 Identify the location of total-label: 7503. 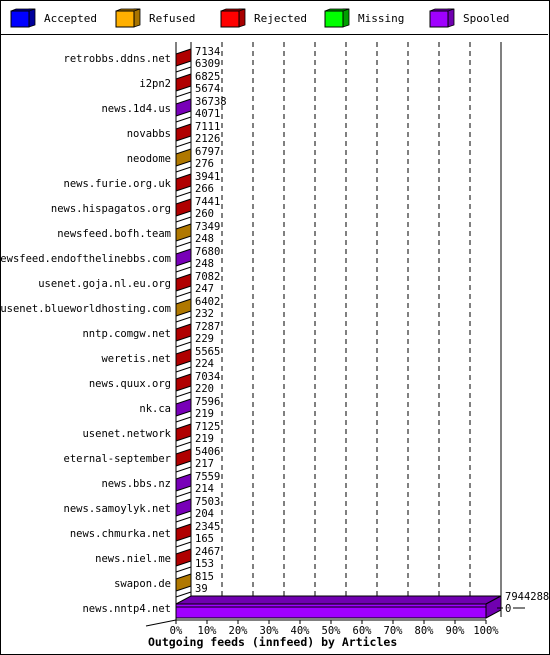
(207, 502).